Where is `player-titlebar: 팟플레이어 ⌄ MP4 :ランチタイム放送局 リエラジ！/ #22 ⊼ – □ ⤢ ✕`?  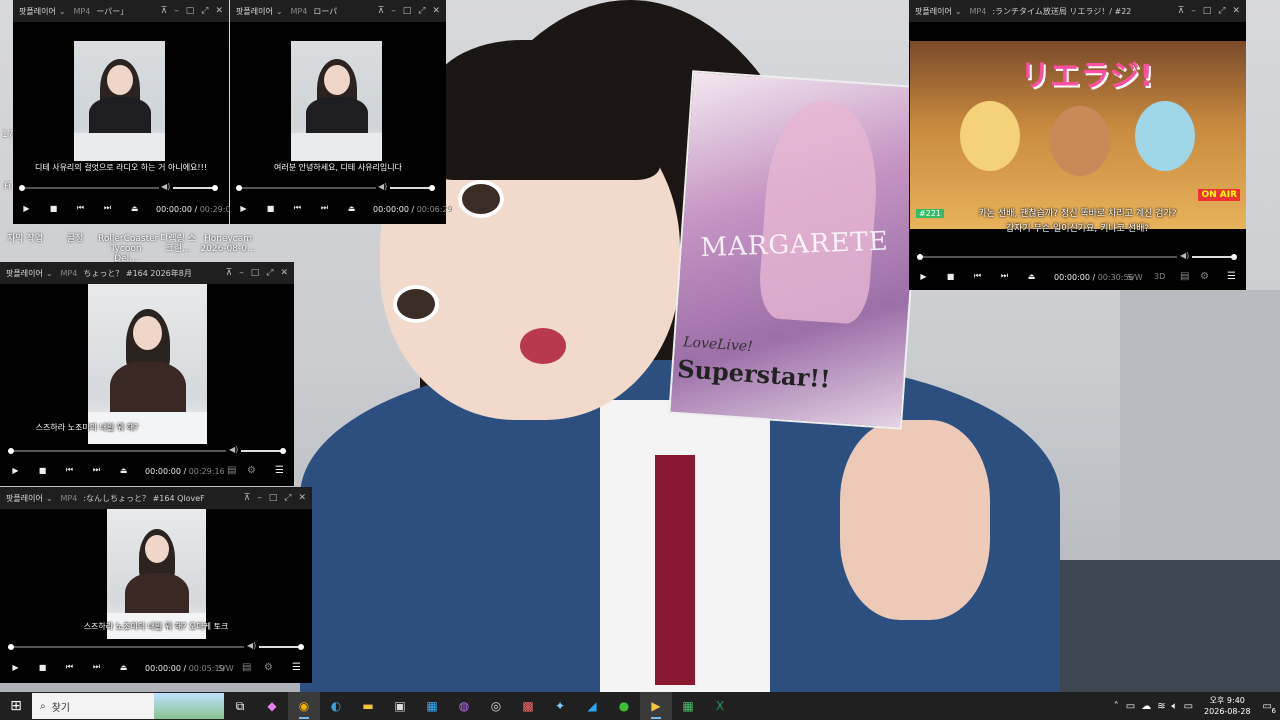
player-titlebar: 팟플레이어 ⌄ MP4 :ランチタイム放送局 リエラジ！/ #22 ⊼ – □ ⤢ ✕ is located at coordinates (1077, 11).